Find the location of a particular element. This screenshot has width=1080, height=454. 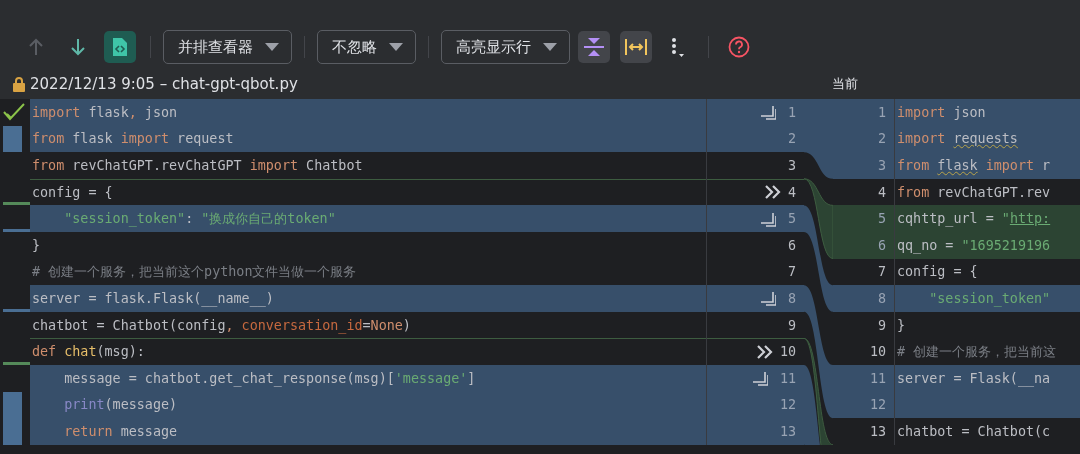

lock-icon is located at coordinates (19, 83).